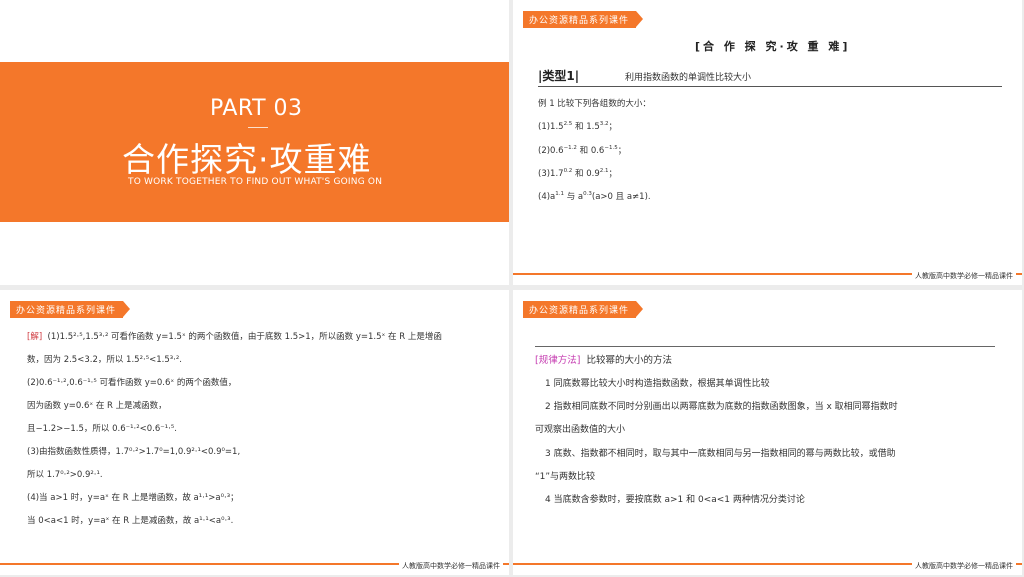 The width and height of the screenshot is (1024, 577). I want to click on solution-line-9: 当 0<a<1 时，y=aˣ 在 R 上是减函数，故 a¹·¹<a⁰·³., so click(130, 521).